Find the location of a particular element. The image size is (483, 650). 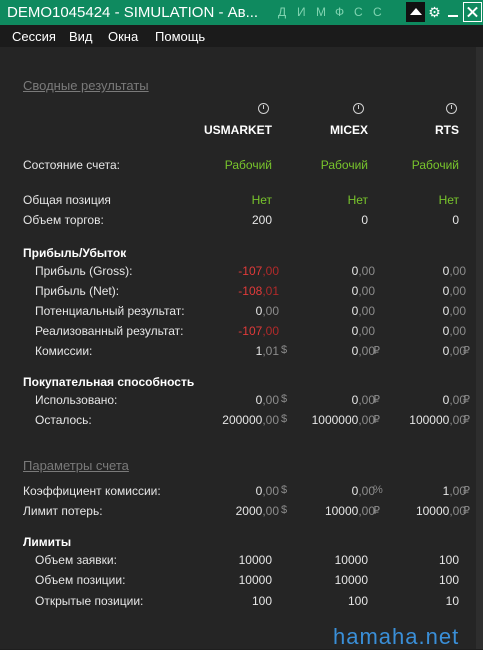

value-realized-micex: 0,00 is located at coordinates (363, 331).